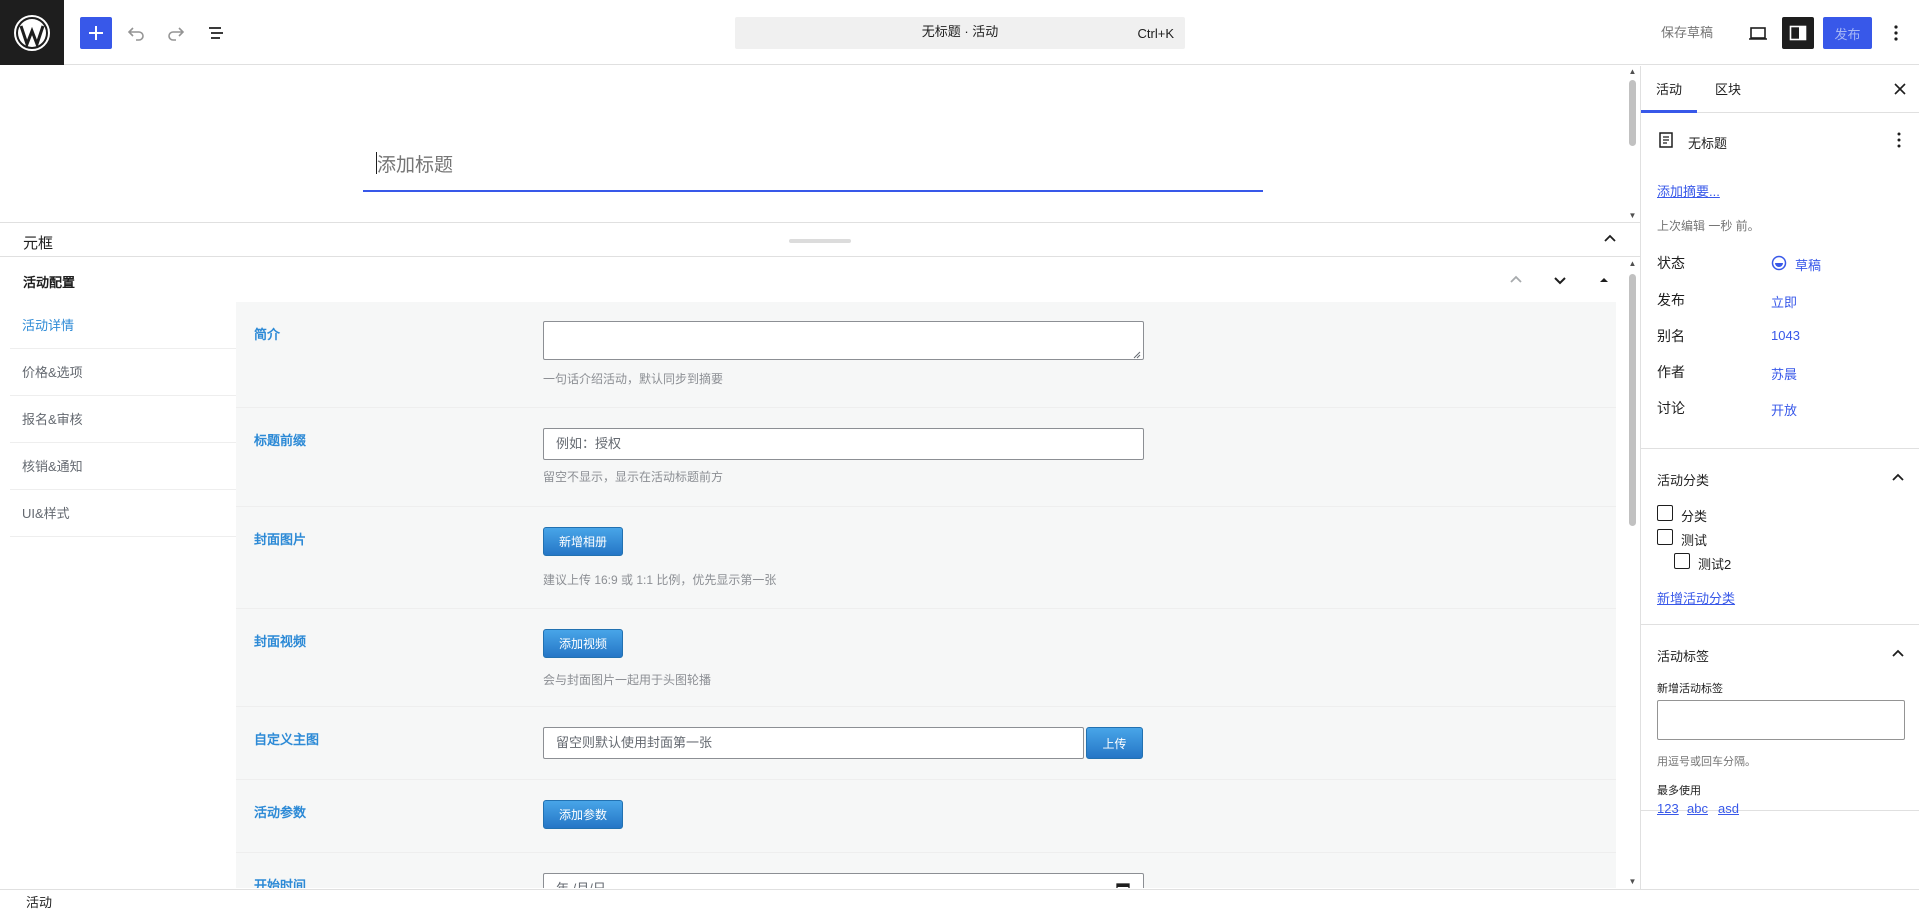  What do you see at coordinates (1715, 564) in the screenshot?
I see `category-label: 测试2` at bounding box center [1715, 564].